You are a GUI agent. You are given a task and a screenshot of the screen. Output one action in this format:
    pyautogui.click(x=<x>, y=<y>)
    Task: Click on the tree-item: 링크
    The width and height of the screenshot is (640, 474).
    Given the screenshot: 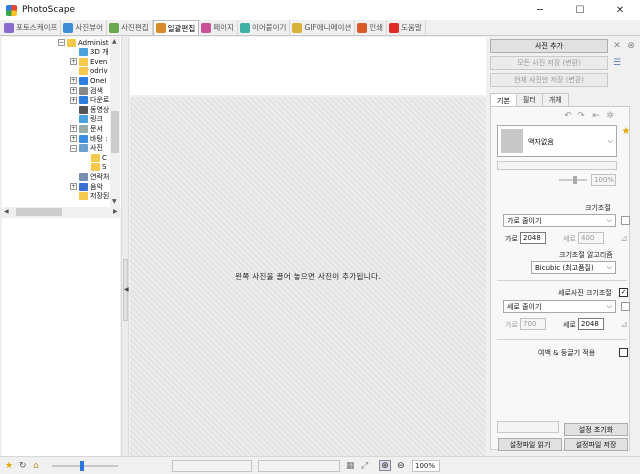 What is the action you would take?
    pyautogui.click(x=86, y=119)
    